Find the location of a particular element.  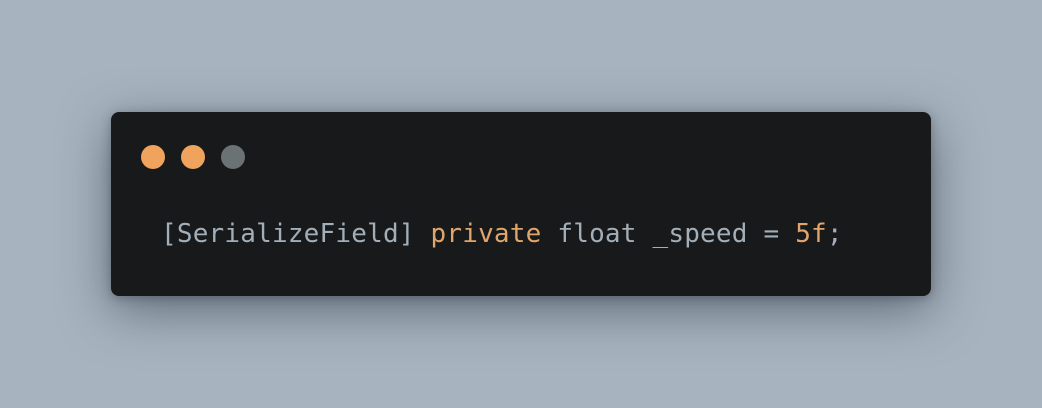

code-punctuation: ; is located at coordinates (834, 234).